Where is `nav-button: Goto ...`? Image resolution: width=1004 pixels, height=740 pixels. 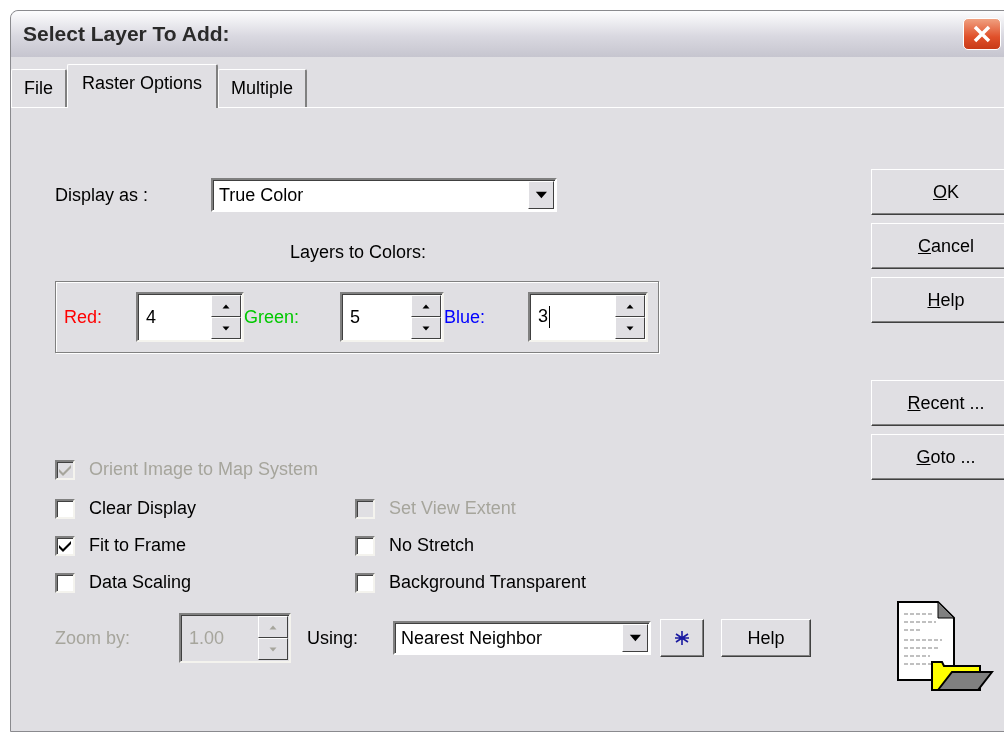 nav-button: Goto ... is located at coordinates (937, 457).